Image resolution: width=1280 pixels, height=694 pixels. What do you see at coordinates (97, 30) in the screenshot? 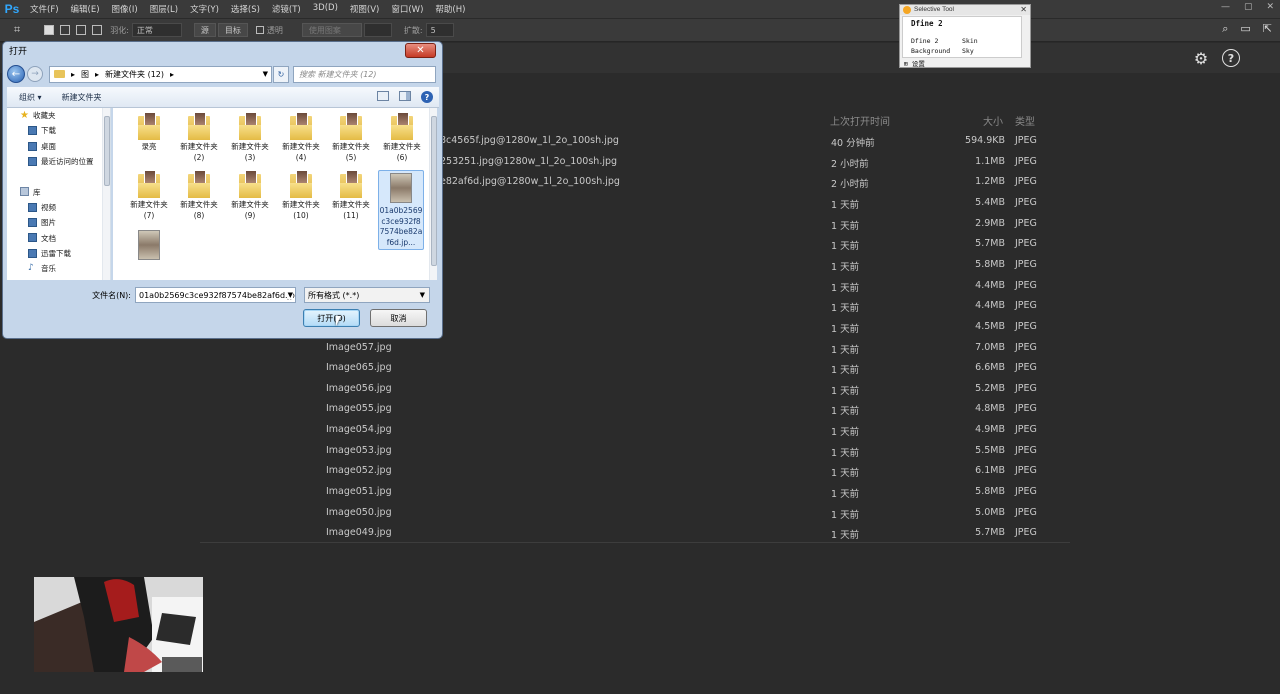
I see `intersect-selection-icon` at bounding box center [97, 30].